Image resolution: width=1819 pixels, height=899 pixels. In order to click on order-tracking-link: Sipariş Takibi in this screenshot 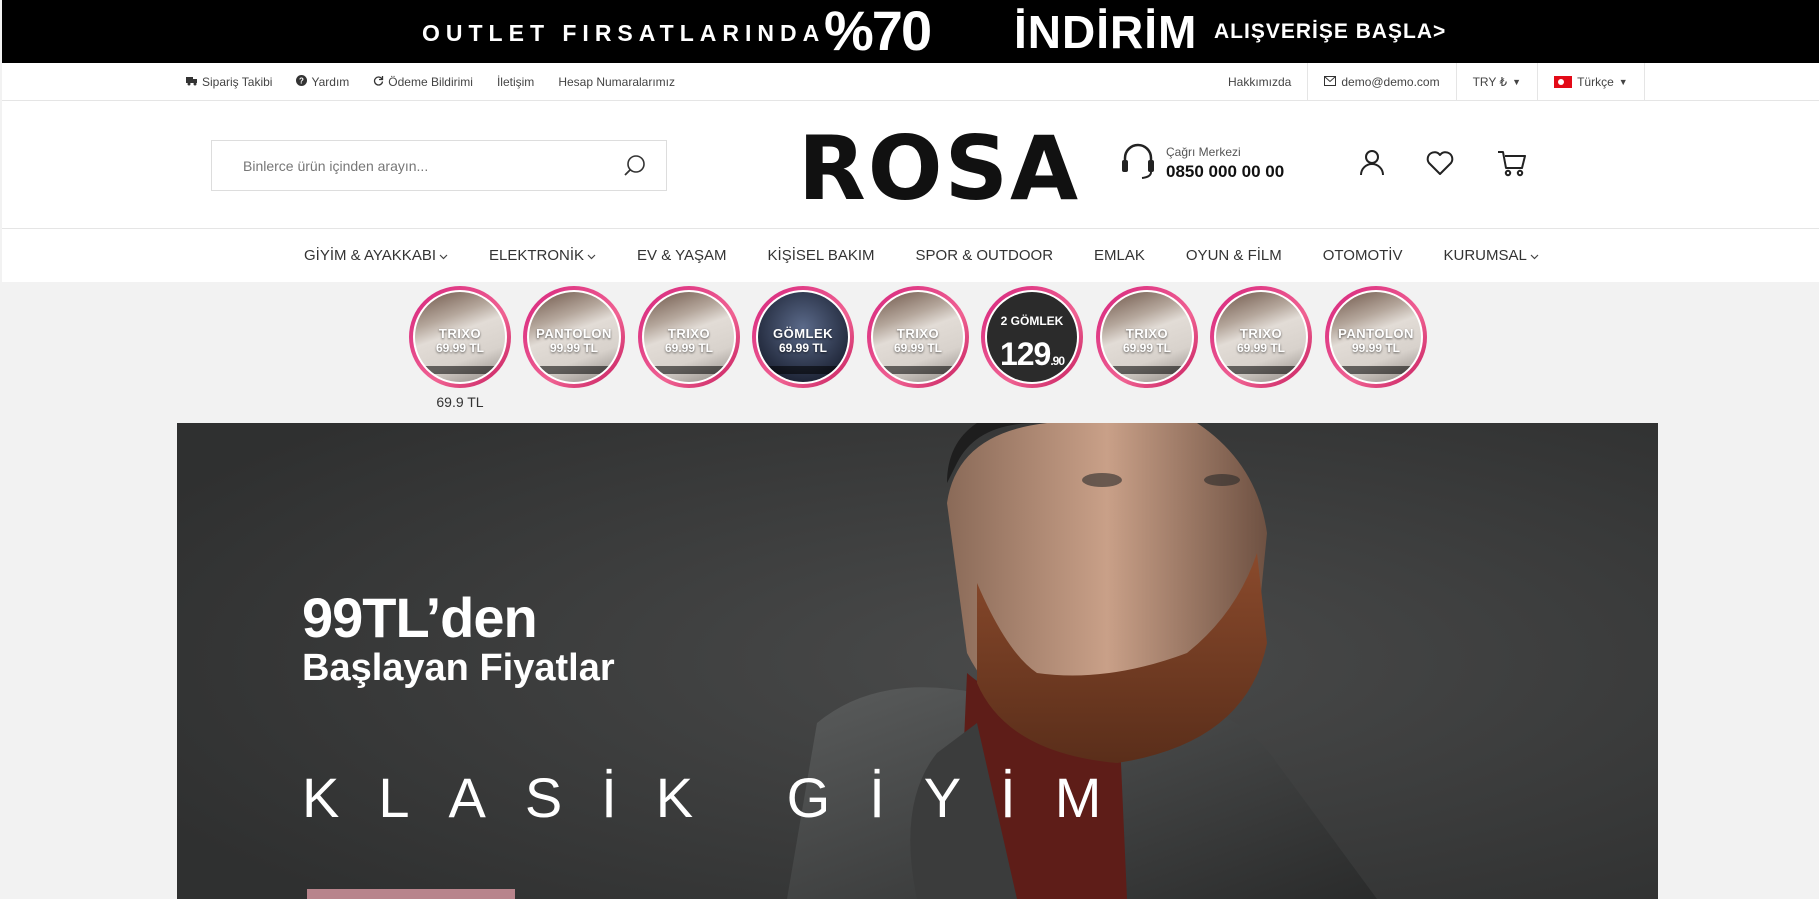, I will do `click(229, 82)`.